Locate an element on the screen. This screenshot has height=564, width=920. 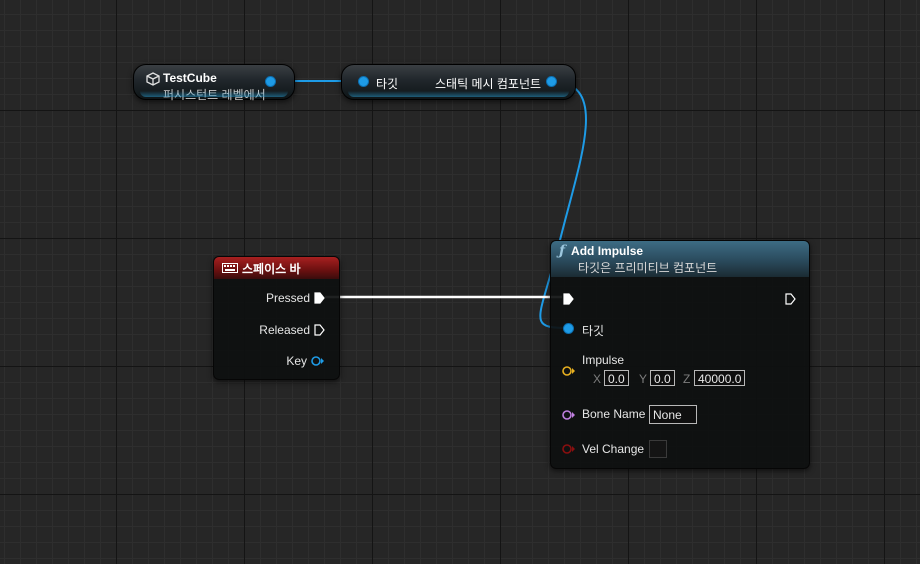
add-impulse-subtitle: 타깃은 프리미티브 컴포넌트 is located at coordinates (648, 267).